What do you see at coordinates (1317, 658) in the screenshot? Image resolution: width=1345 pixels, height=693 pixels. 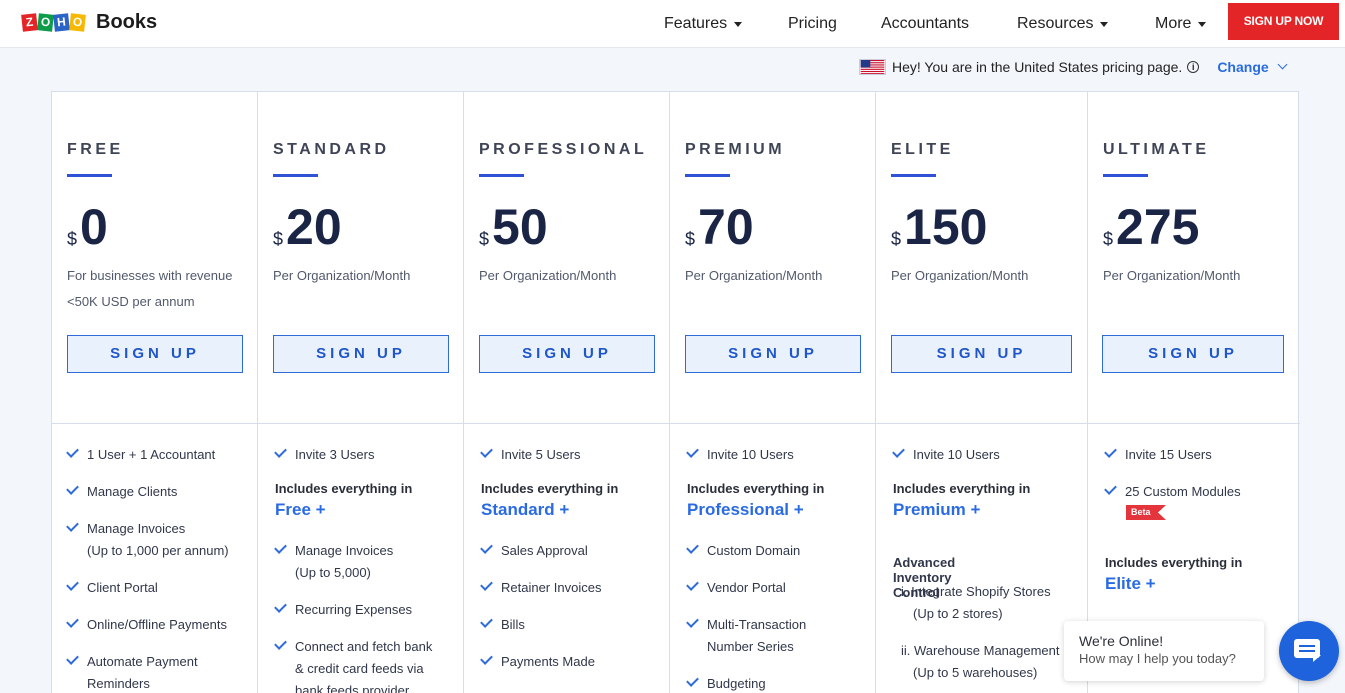 I see `chat-tail-icon` at bounding box center [1317, 658].